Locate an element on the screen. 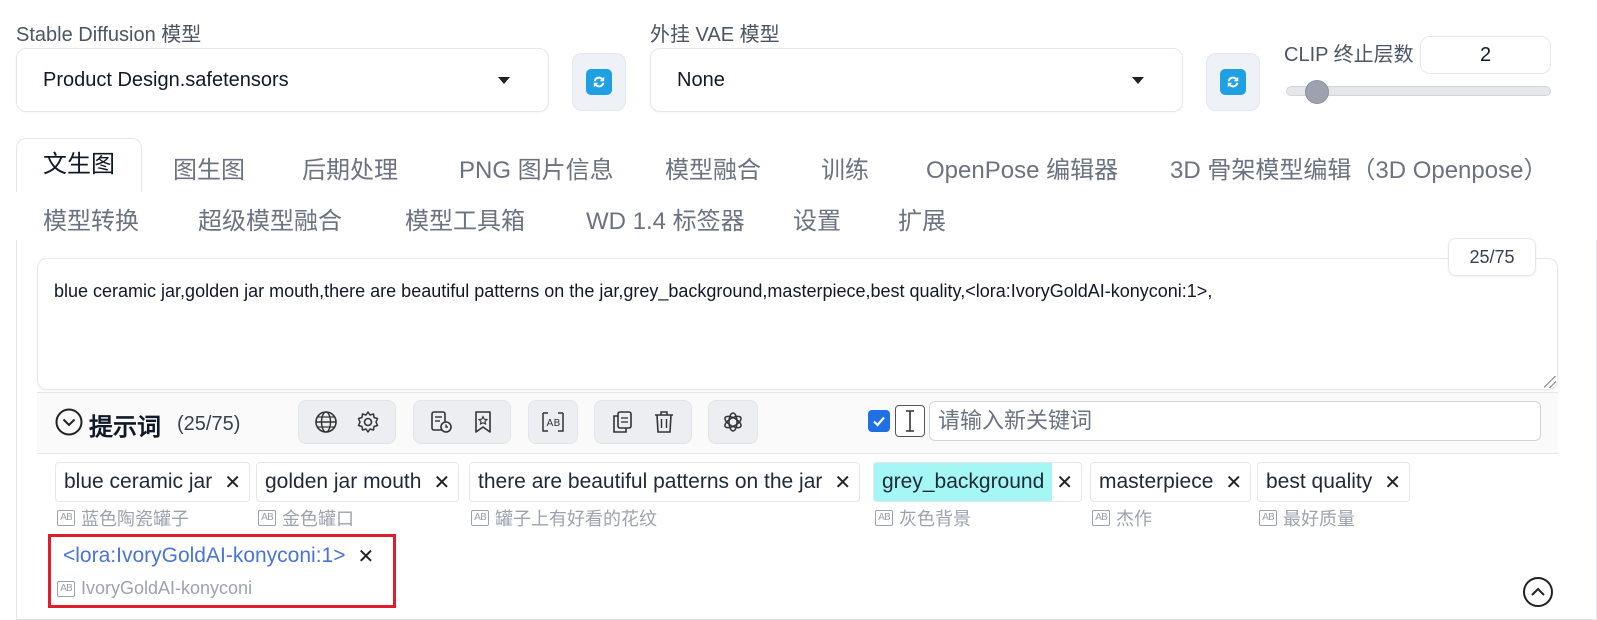 The height and width of the screenshot is (620, 1597). tag-translation-text: 最好质量 is located at coordinates (1319, 519).